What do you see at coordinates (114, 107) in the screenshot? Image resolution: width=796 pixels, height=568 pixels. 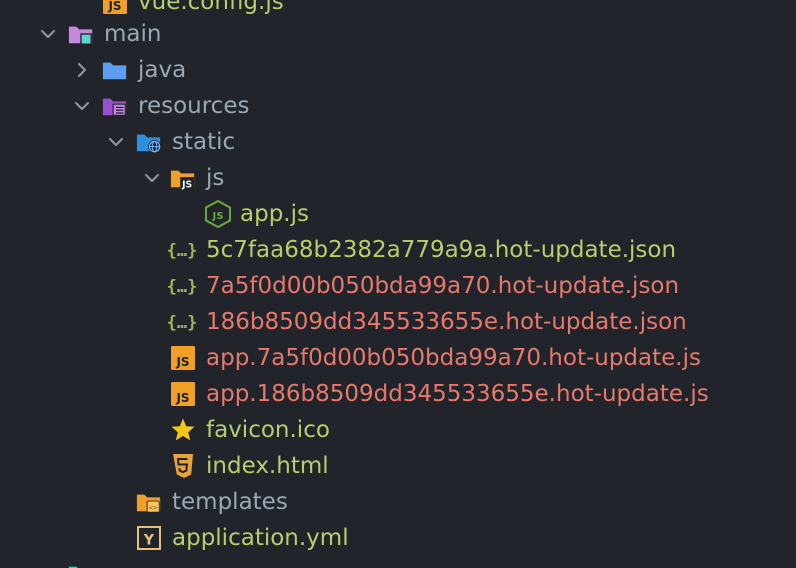 I see `folder-resources-icon` at bounding box center [114, 107].